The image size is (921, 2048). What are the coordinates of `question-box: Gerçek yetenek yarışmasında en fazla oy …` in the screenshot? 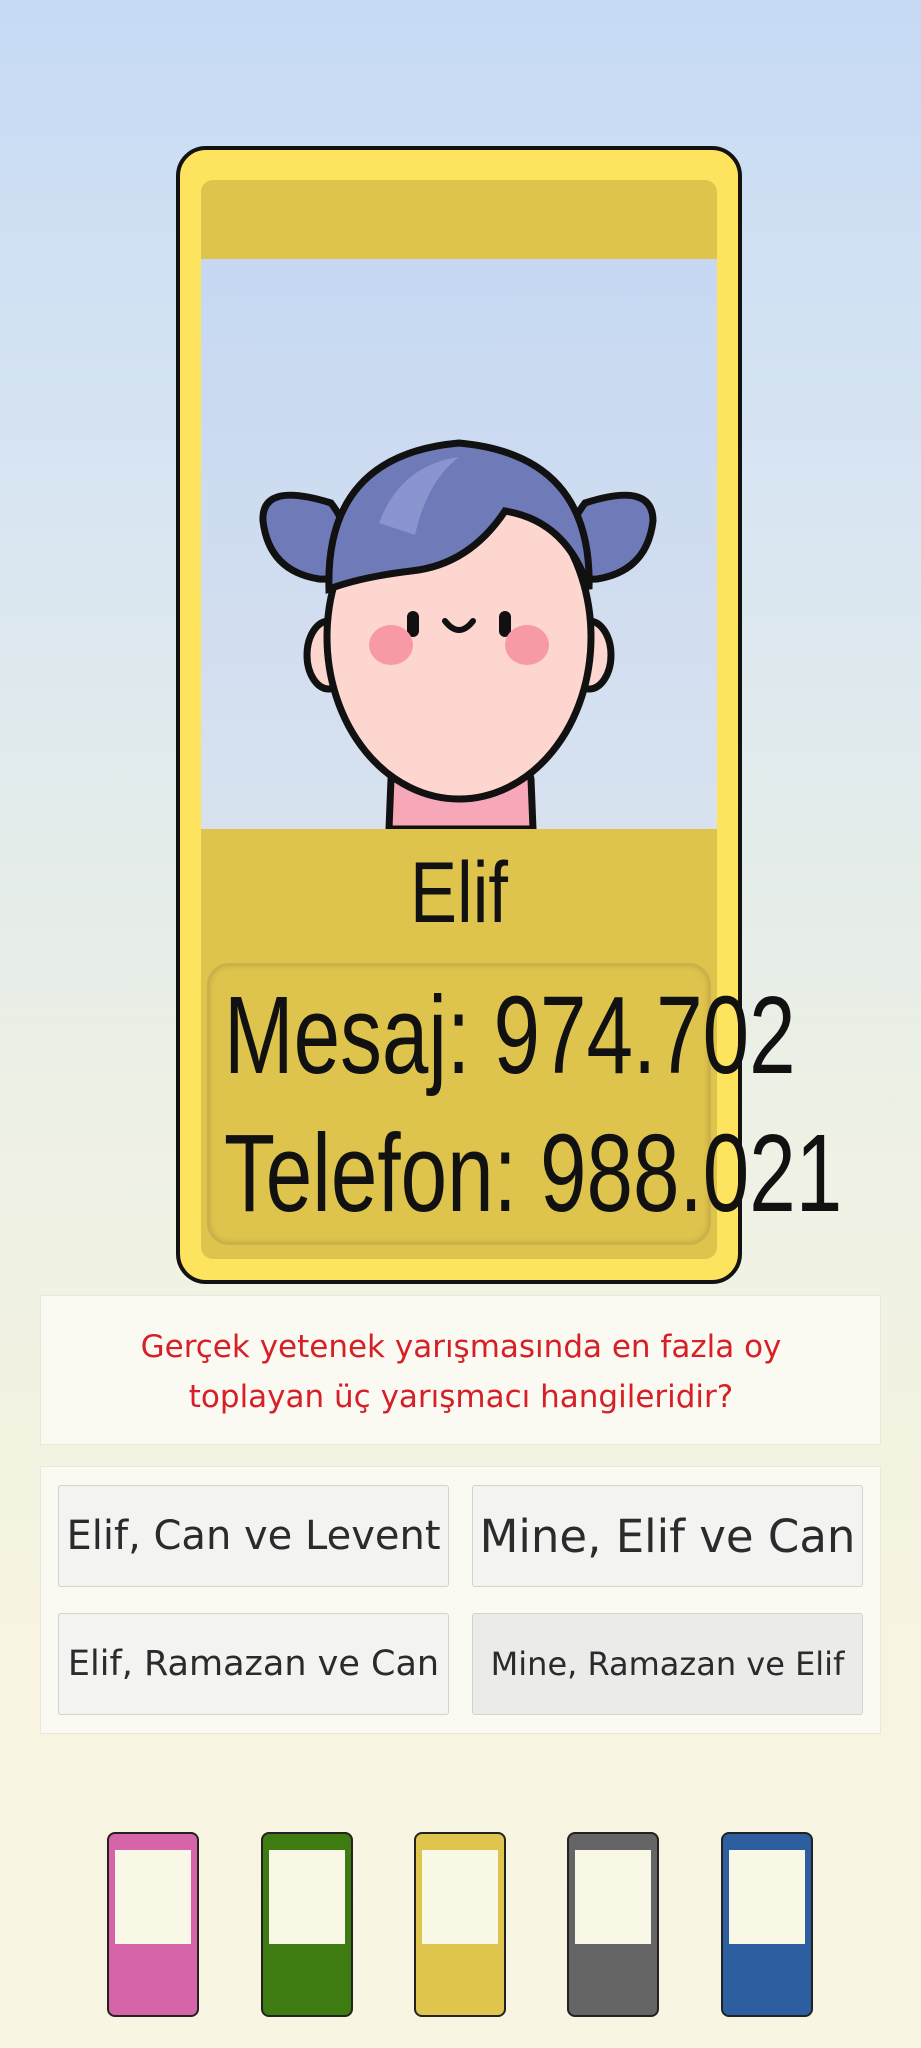 It's located at (460, 1370).